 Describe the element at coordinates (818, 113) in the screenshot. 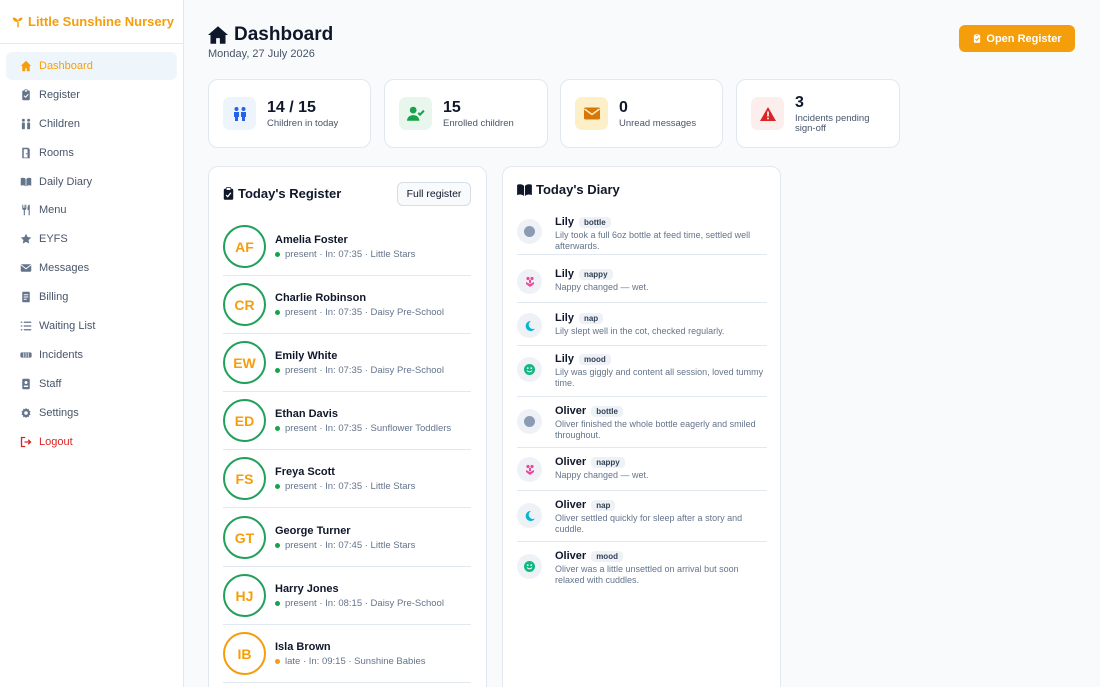

I see `stat-card-incidents: 3 Incidents pending sign-off` at that location.